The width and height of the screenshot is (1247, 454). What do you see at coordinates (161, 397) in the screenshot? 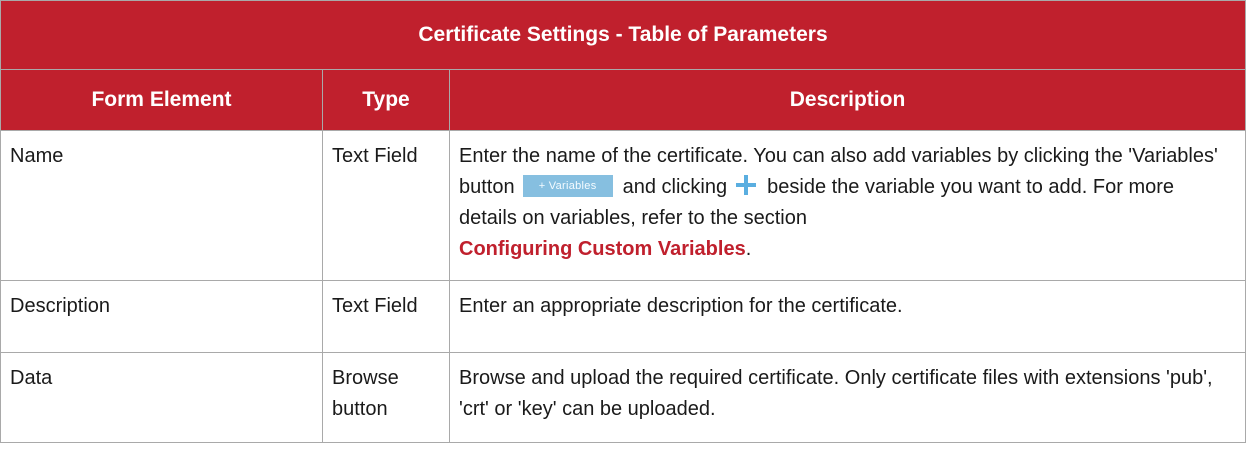
I see `cell-form-element: Data` at bounding box center [161, 397].